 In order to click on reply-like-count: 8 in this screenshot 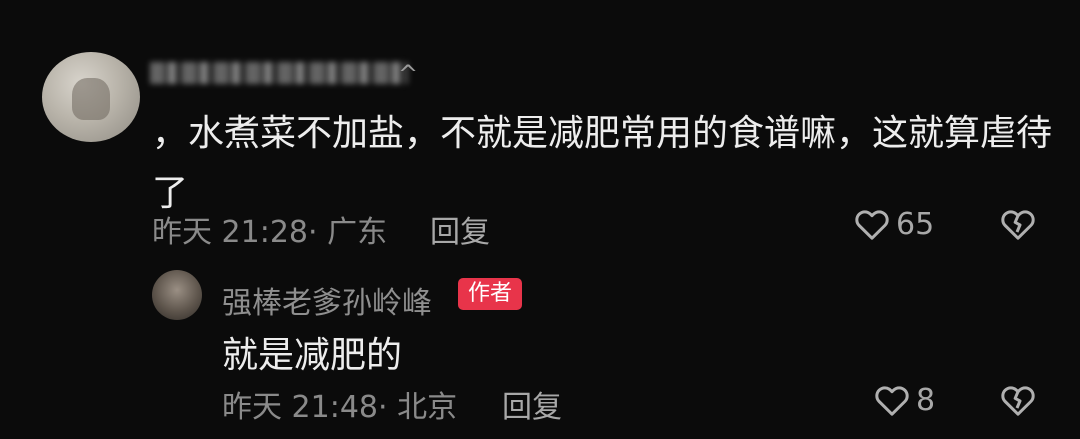, I will do `click(926, 400)`.